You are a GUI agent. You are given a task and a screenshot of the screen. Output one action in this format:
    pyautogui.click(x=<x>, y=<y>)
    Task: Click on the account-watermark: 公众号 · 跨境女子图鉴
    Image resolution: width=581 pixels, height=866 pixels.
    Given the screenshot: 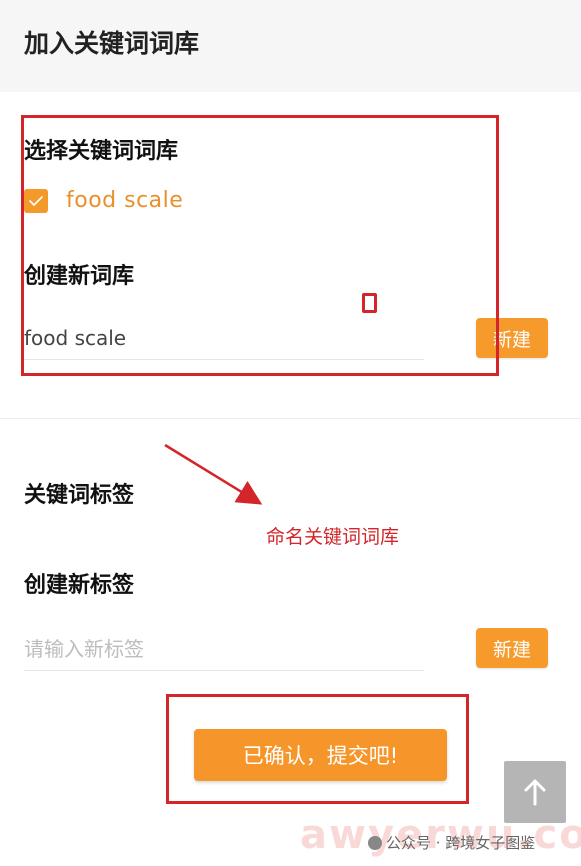 What is the action you would take?
    pyautogui.click(x=451, y=842)
    